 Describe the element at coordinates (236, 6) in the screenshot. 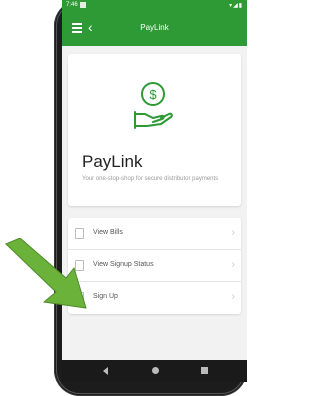

I see `signal-battery-indicators: ▾◢▮` at that location.